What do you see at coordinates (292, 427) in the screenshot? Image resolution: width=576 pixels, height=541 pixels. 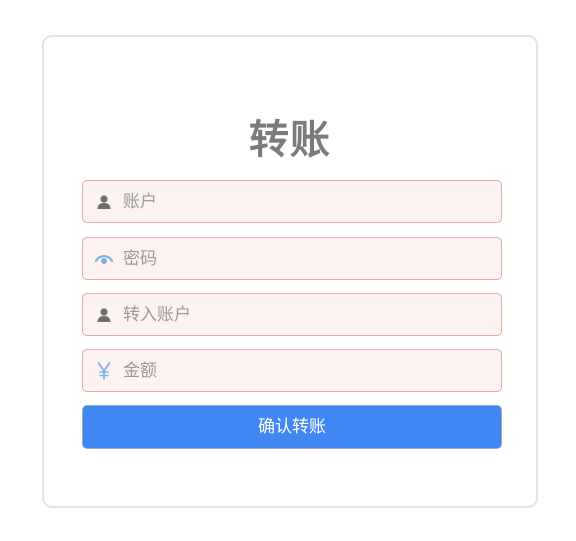 I see `confirm-transfer-button: 确认转账` at bounding box center [292, 427].